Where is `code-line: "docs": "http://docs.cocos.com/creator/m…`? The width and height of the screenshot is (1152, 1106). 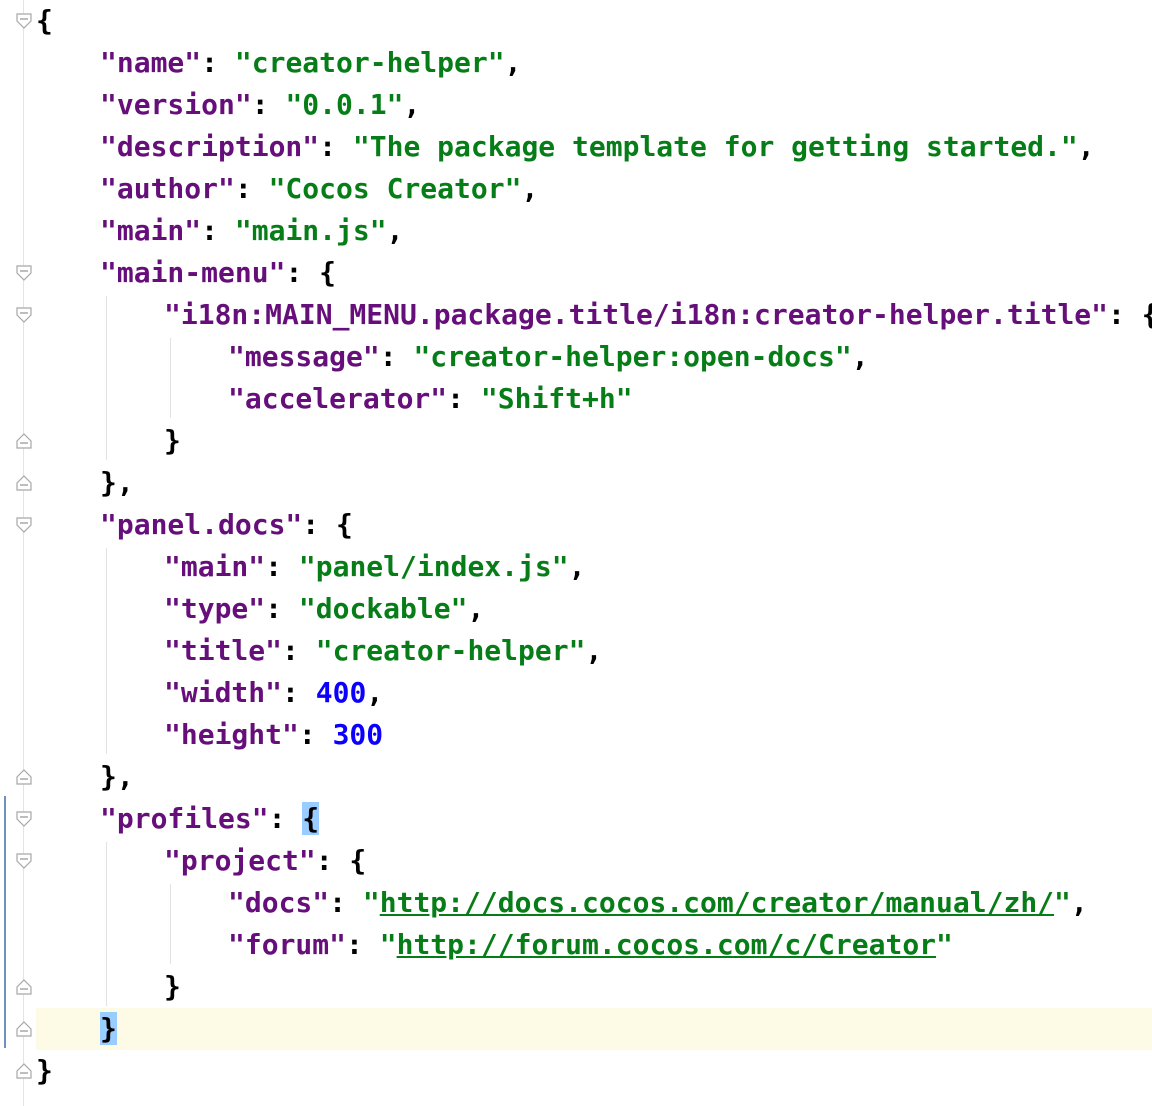
code-line: "docs": "http://docs.cocos.com/creator/m… is located at coordinates (658, 903).